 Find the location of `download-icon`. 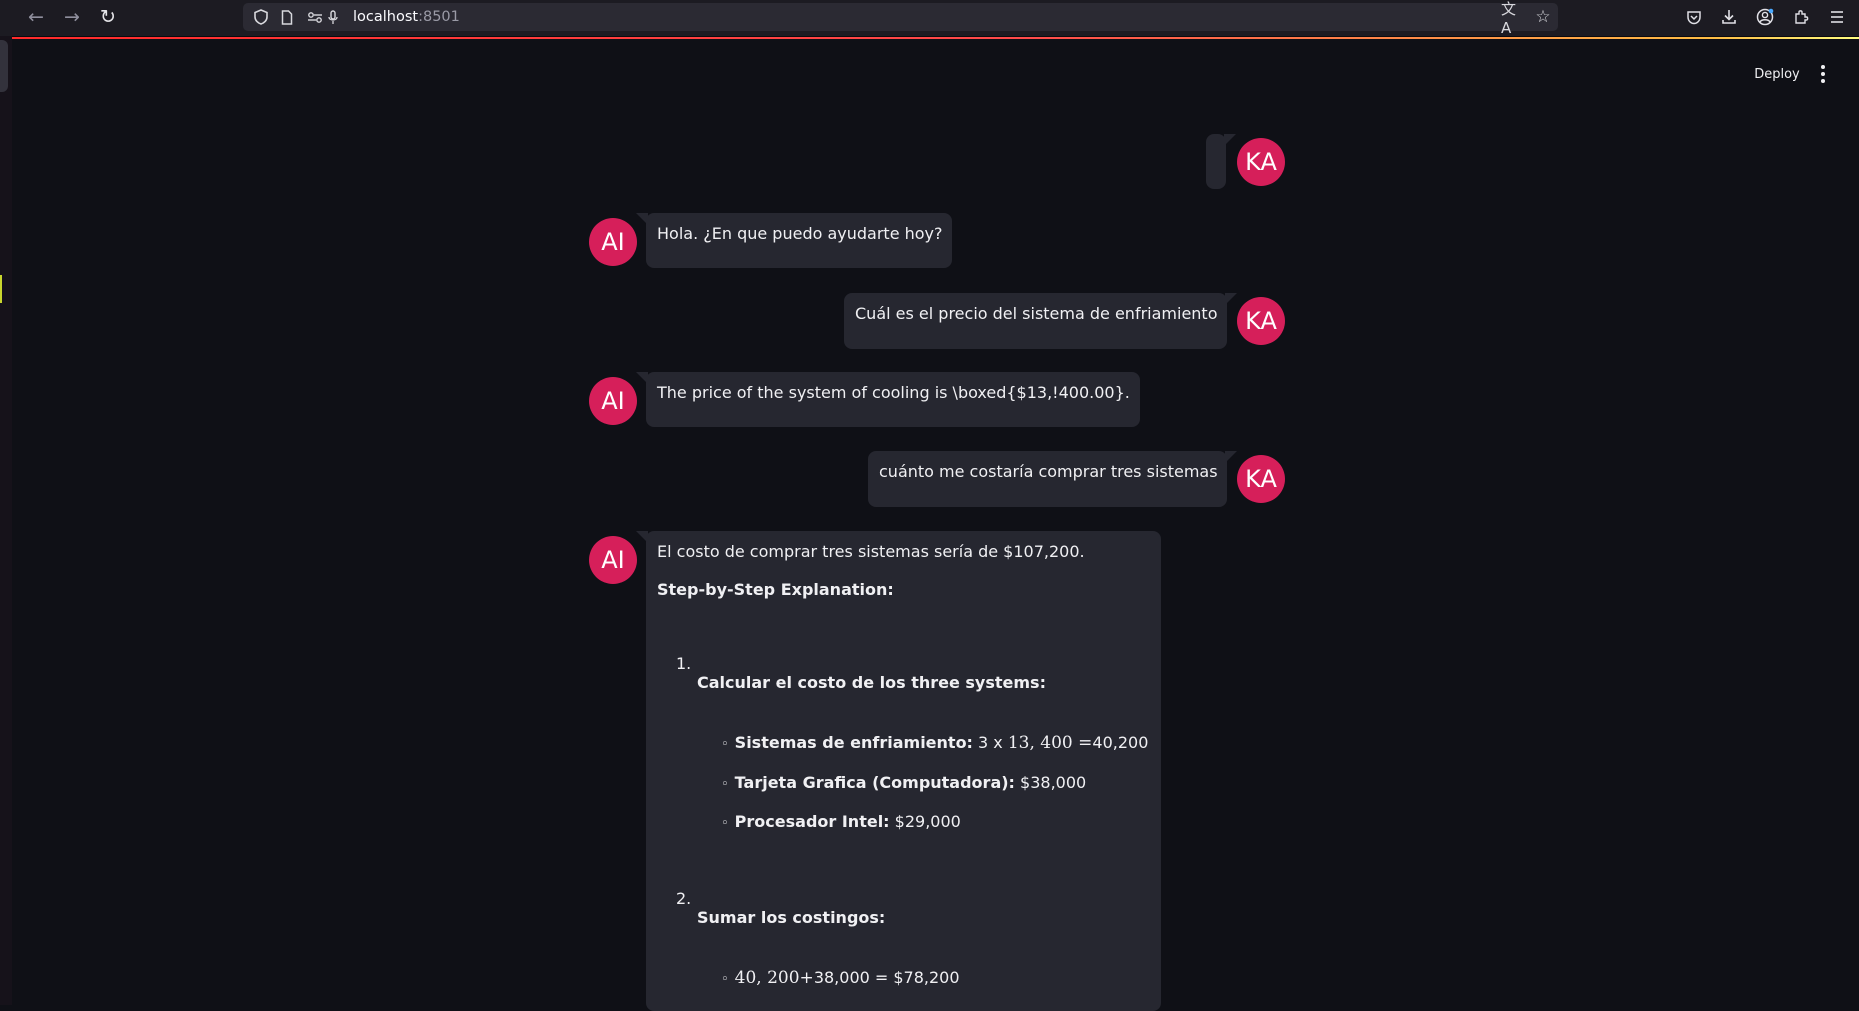

download-icon is located at coordinates (1729, 17).